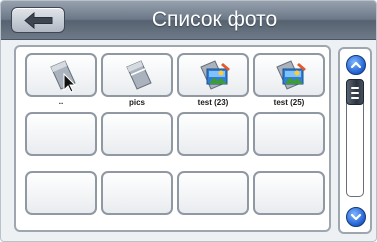 The image size is (377, 242). Describe the element at coordinates (63, 76) in the screenshot. I see `folder-up-icon` at that location.